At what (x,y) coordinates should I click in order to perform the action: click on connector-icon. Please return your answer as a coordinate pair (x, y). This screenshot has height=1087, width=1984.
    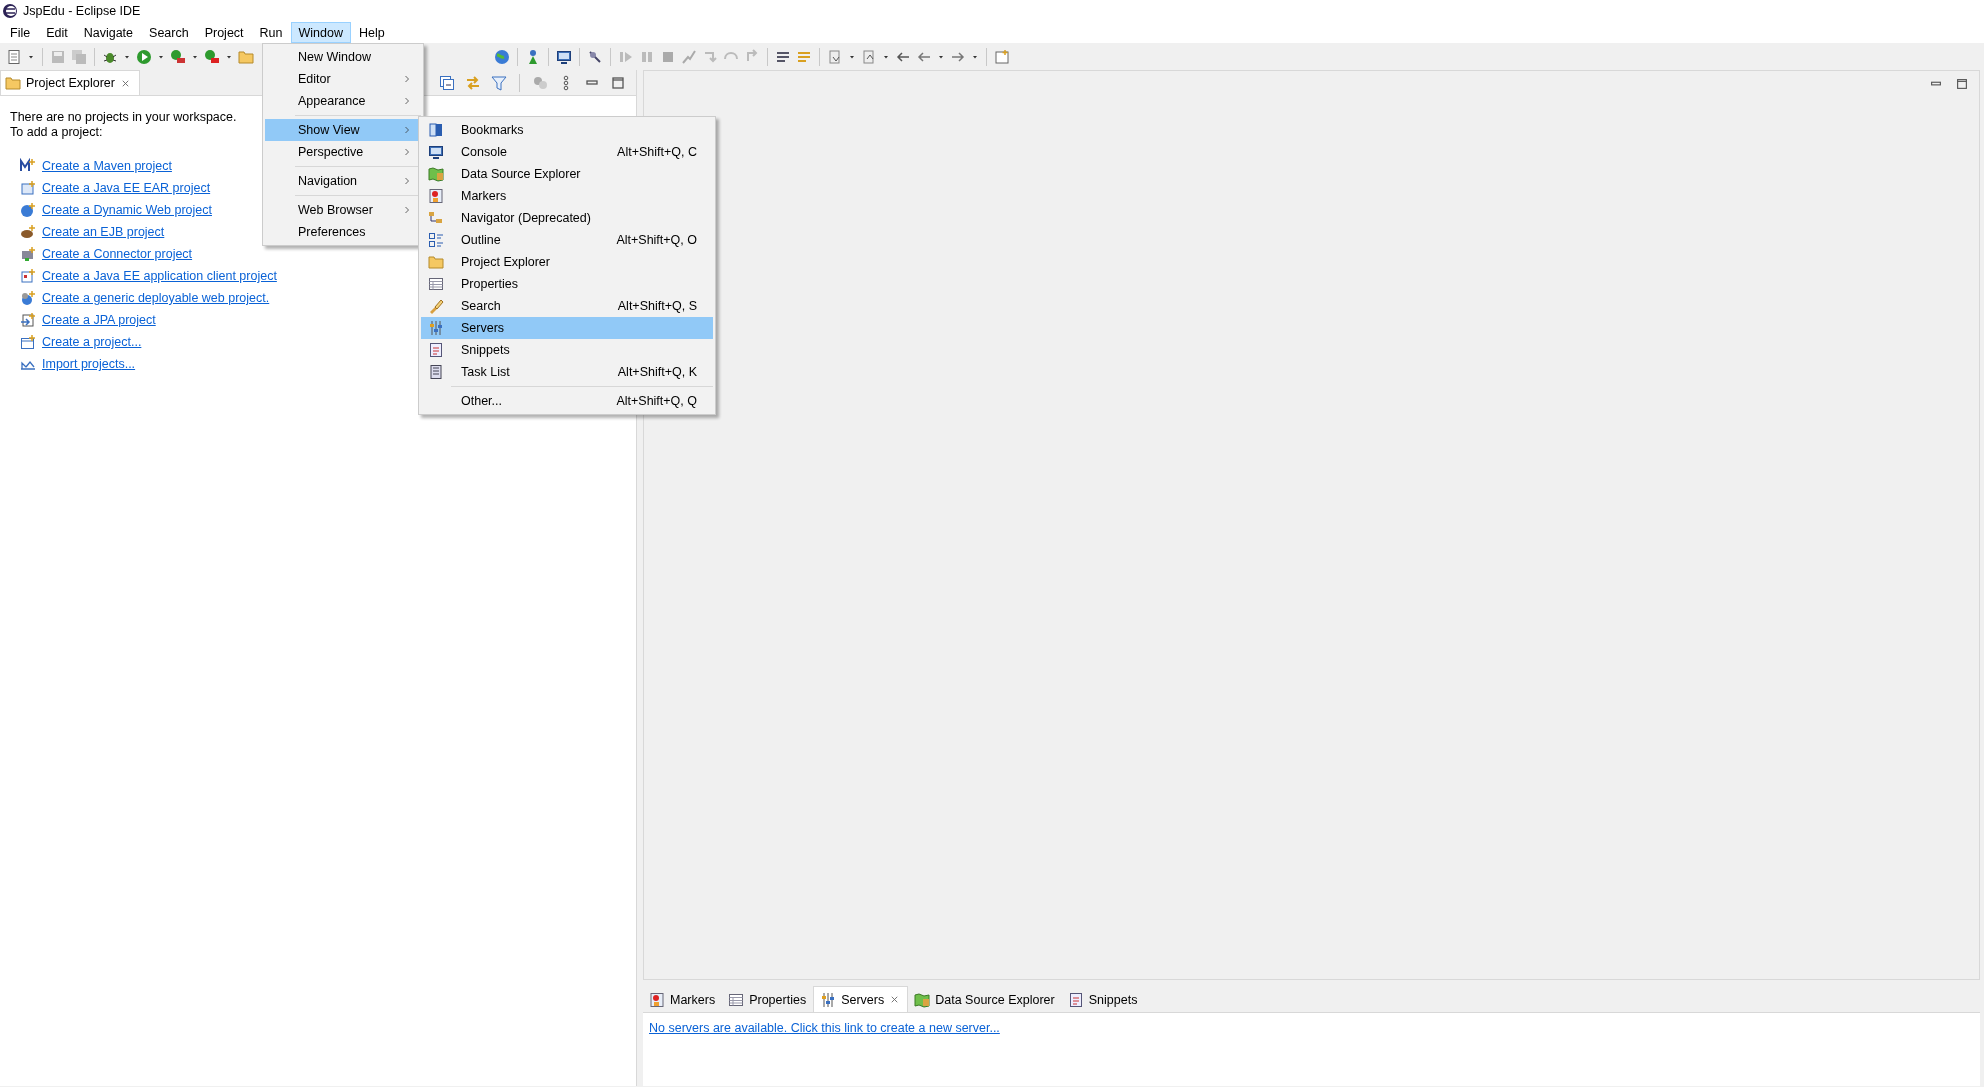
    Looking at the image, I should click on (28, 254).